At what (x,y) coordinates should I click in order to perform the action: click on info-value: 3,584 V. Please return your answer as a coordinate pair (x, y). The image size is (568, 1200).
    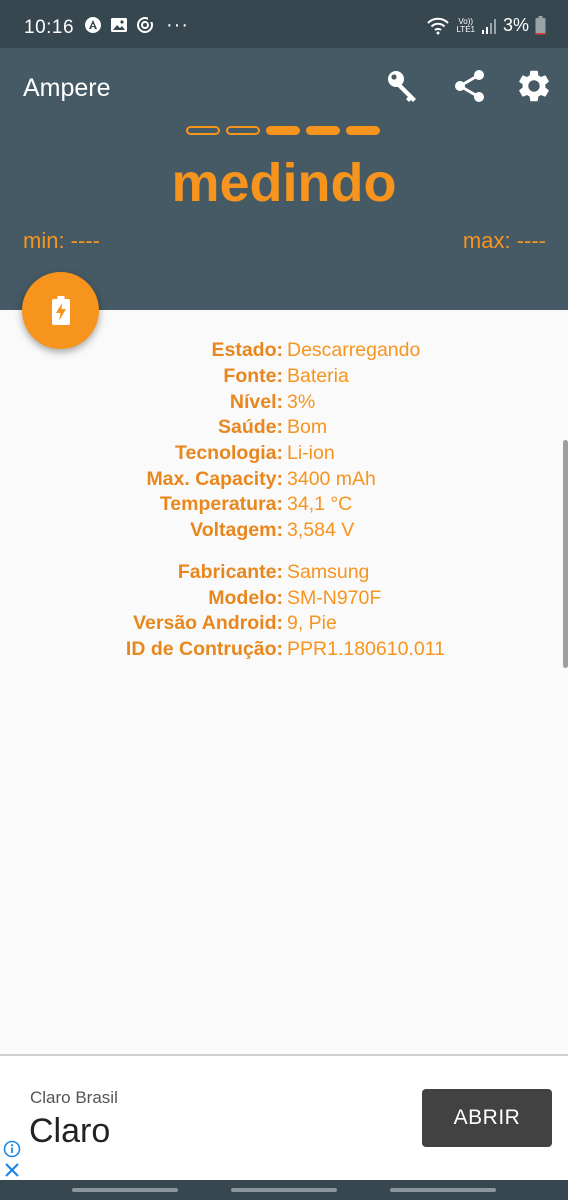
    Looking at the image, I should click on (321, 530).